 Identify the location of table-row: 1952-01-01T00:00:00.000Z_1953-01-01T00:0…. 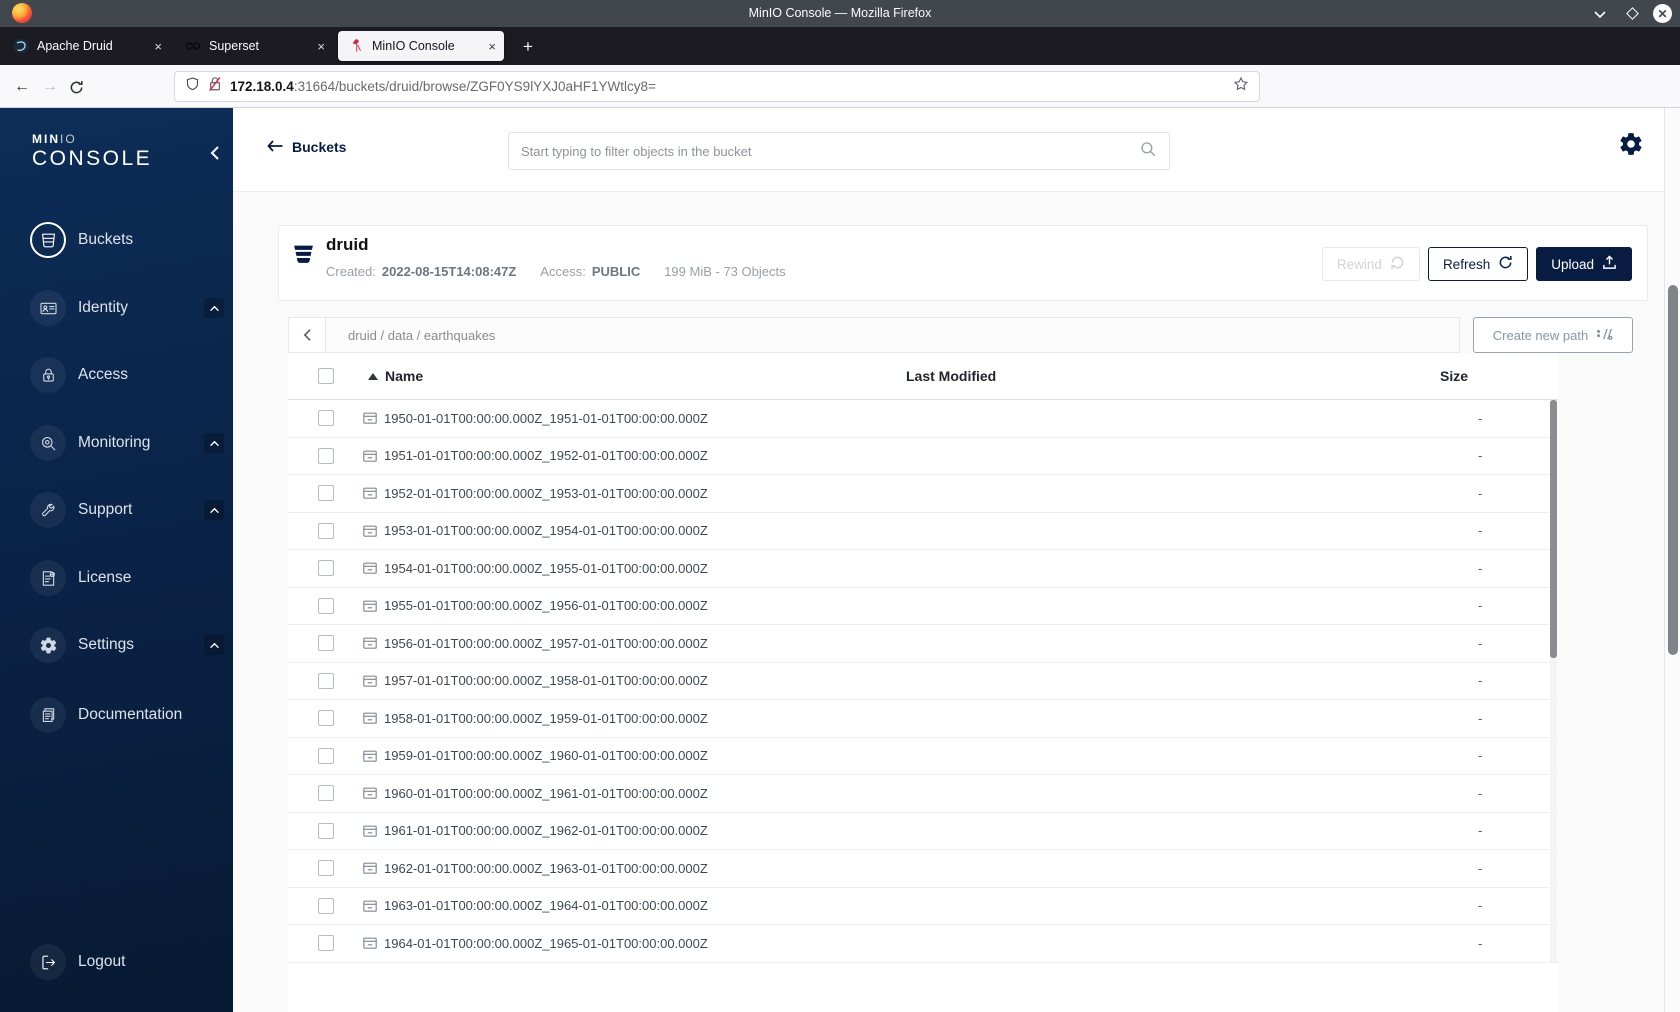
(923, 494).